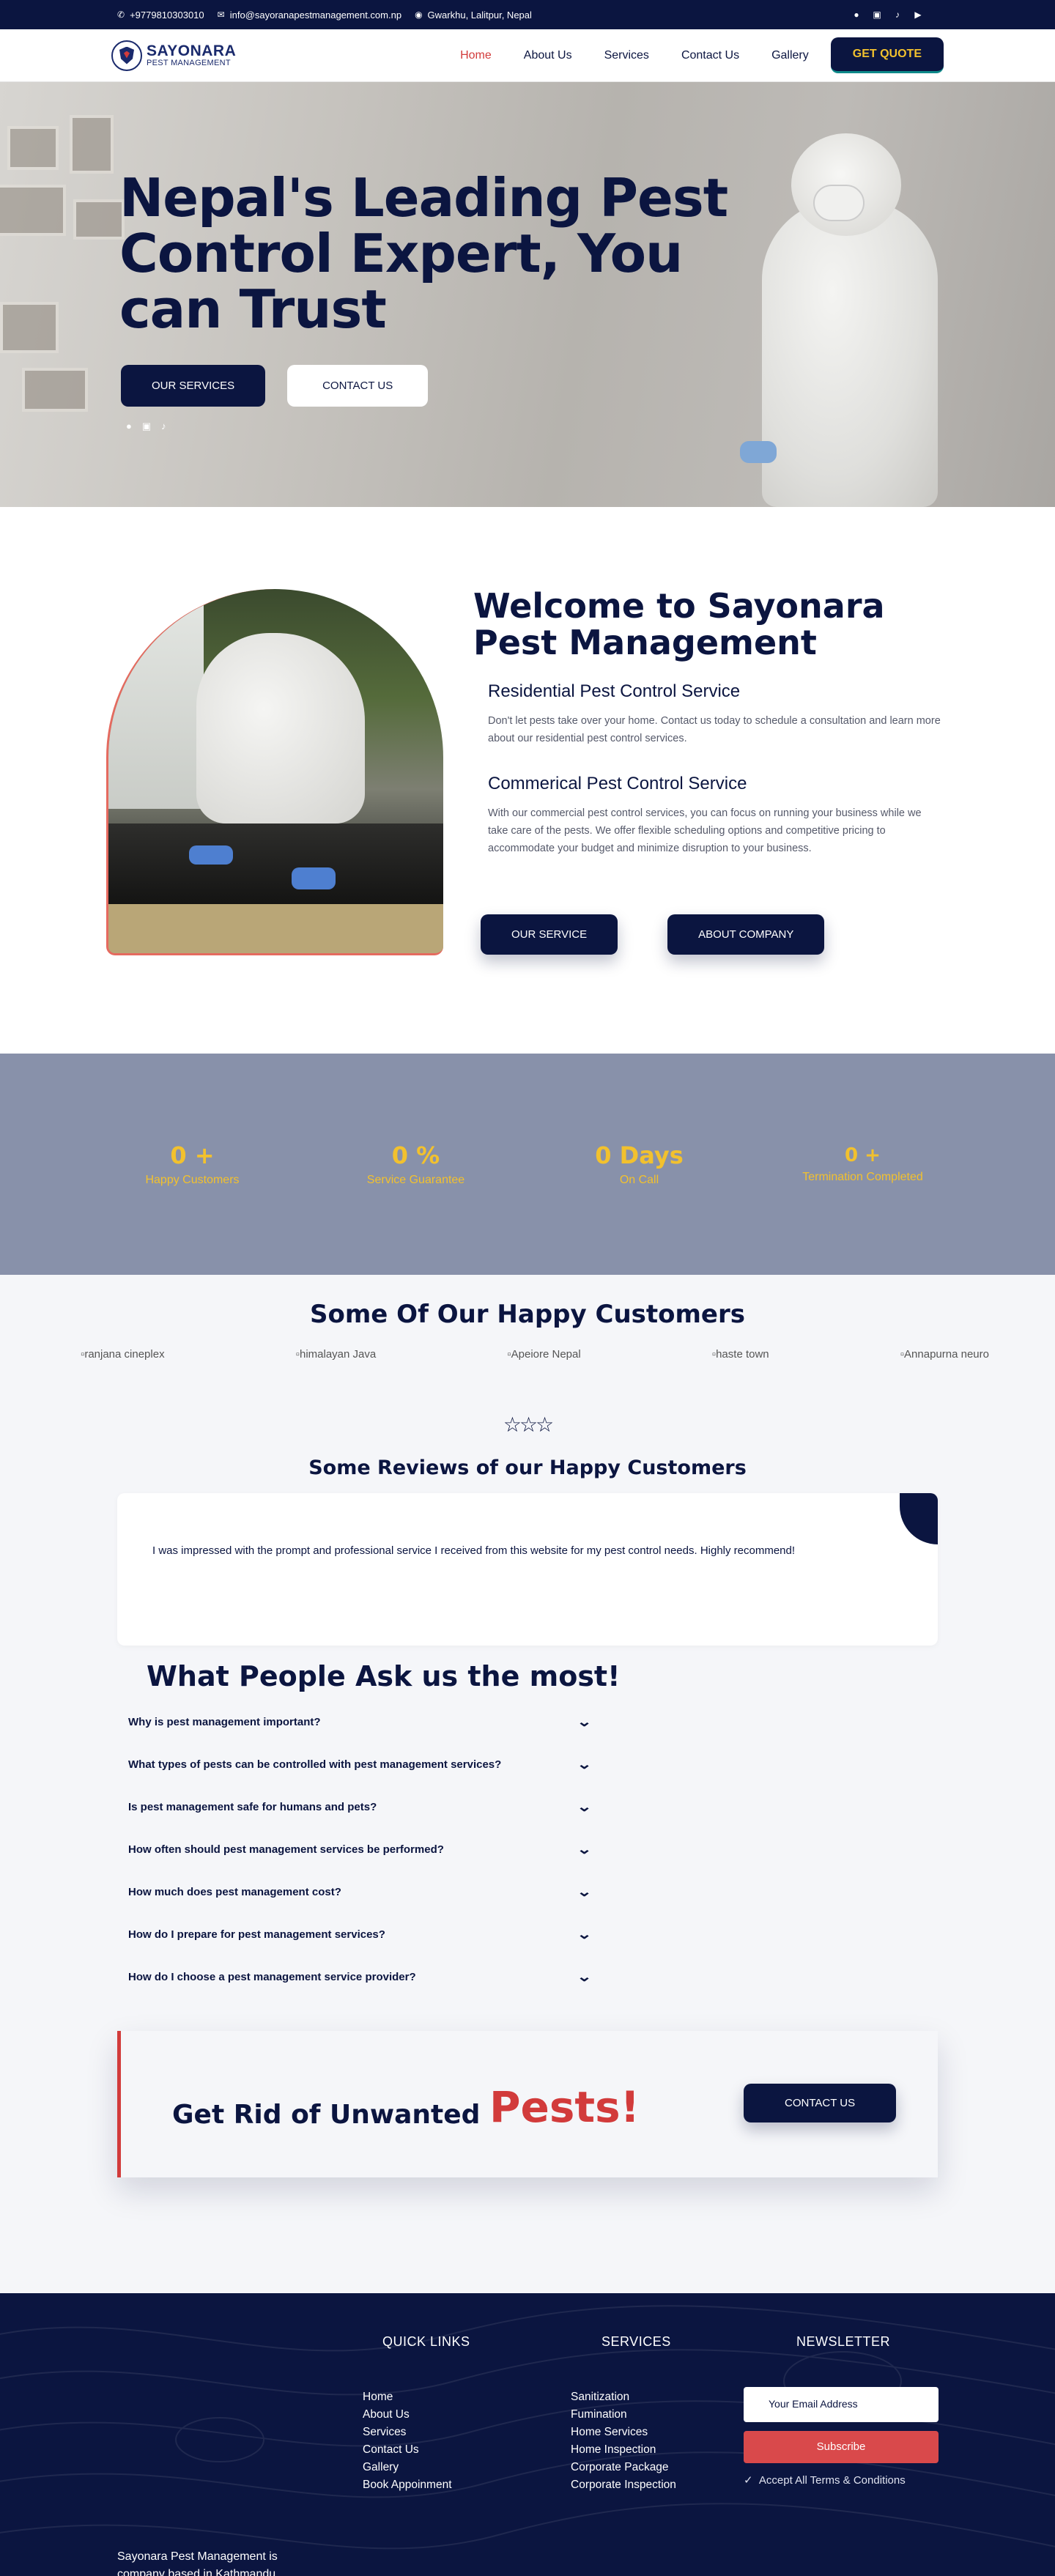 The image size is (1055, 2576). What do you see at coordinates (126, 55) in the screenshot?
I see `shield-logo-icon` at bounding box center [126, 55].